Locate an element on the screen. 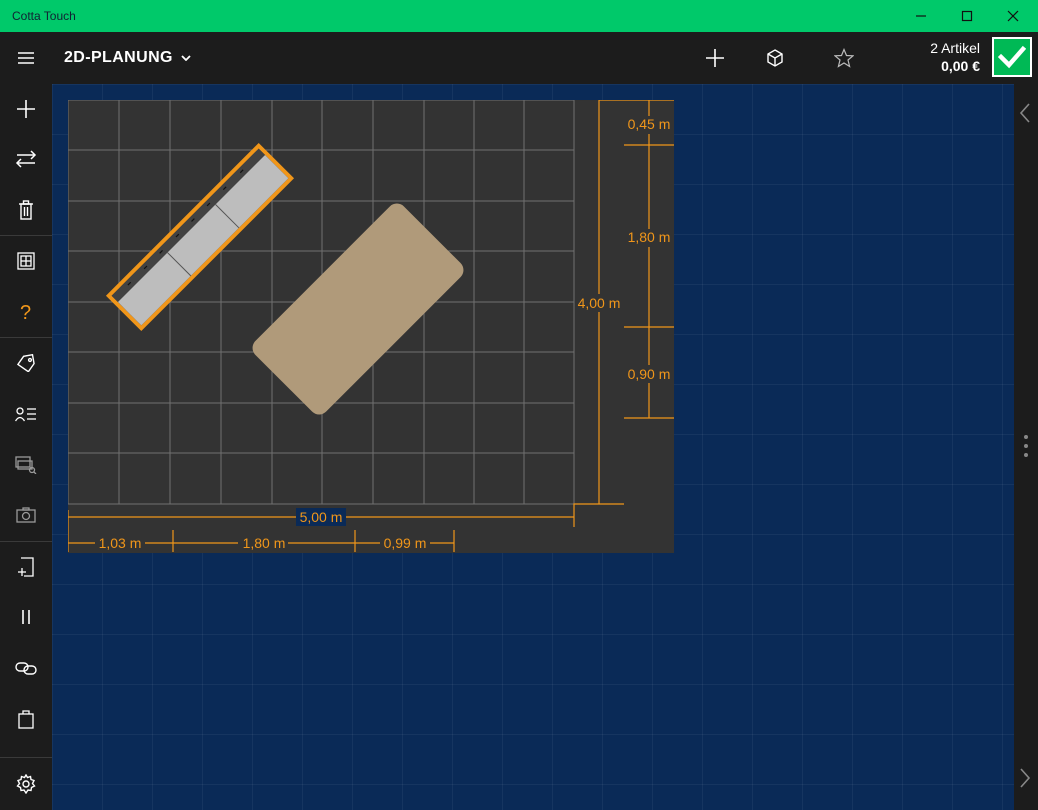  right-panel-rail is located at coordinates (1026, 447).